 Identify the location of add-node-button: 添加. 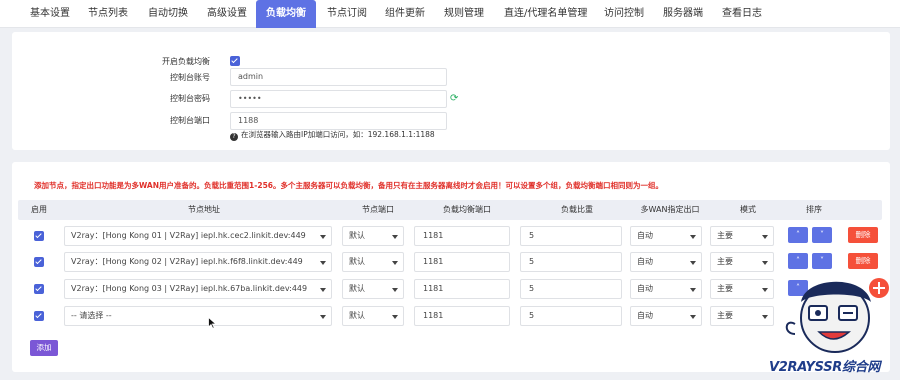
(44, 348).